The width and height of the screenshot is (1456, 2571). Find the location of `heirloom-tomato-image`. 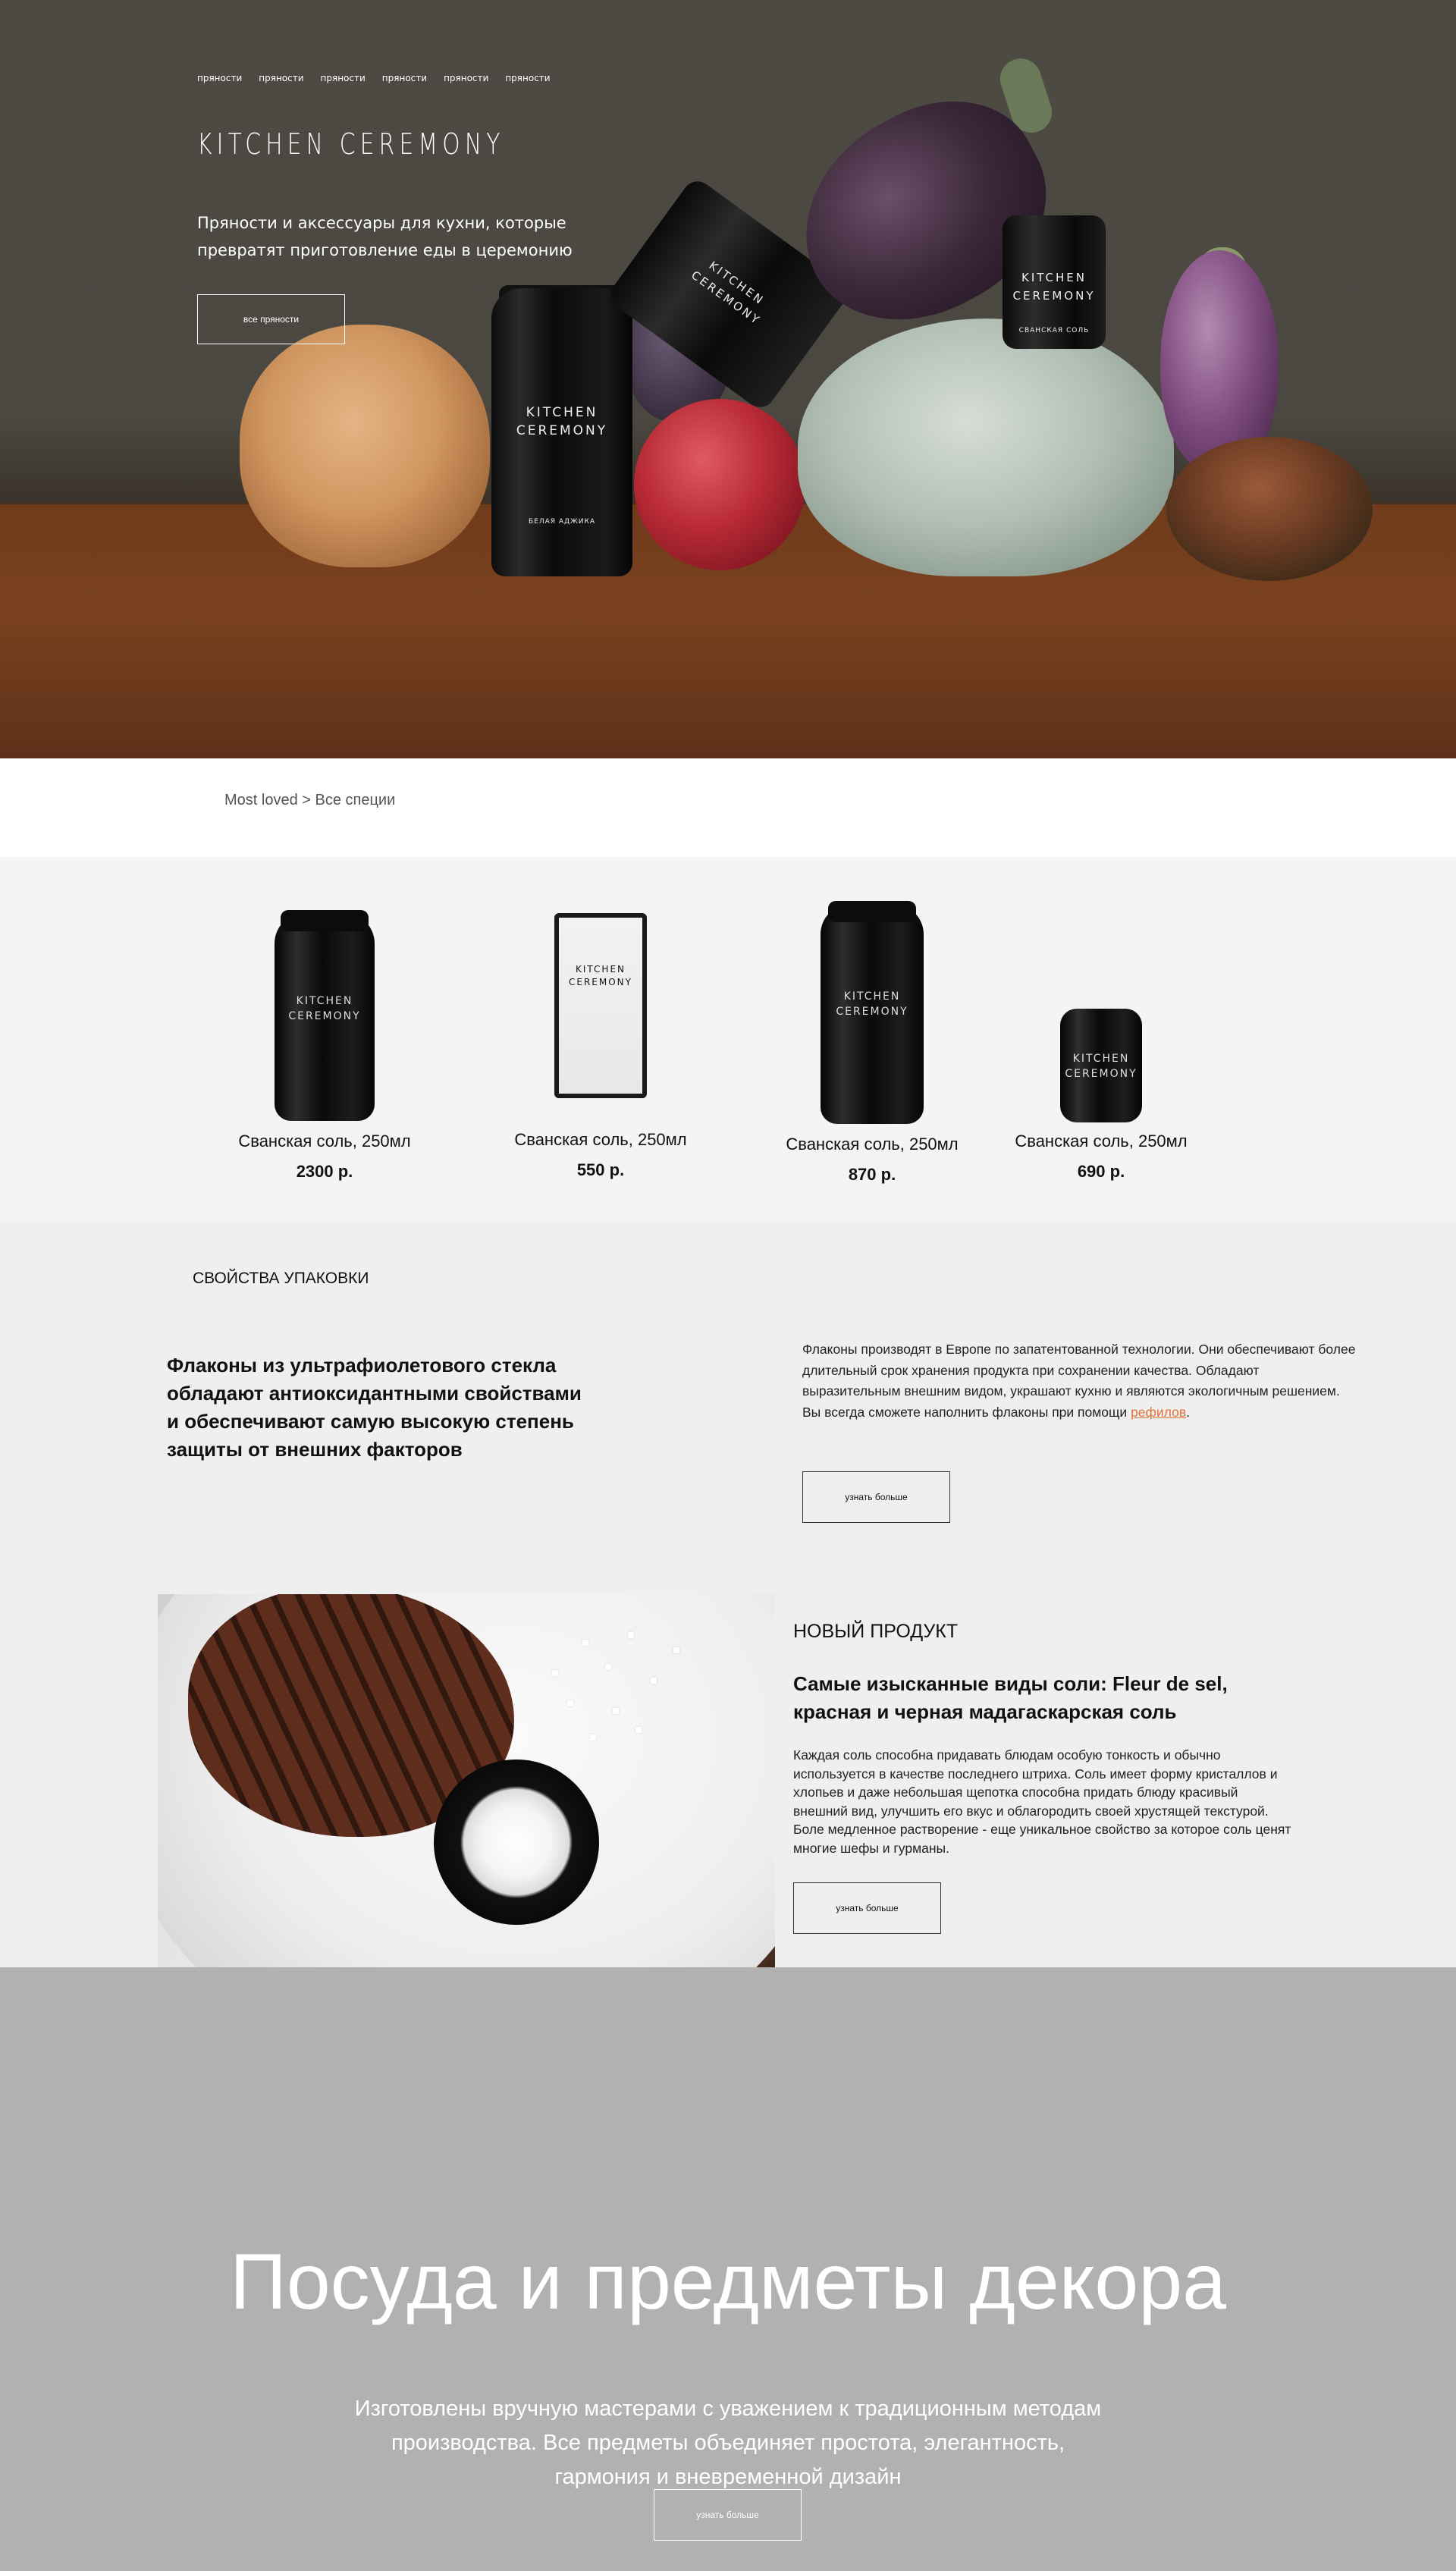

heirloom-tomato-image is located at coordinates (1269, 509).